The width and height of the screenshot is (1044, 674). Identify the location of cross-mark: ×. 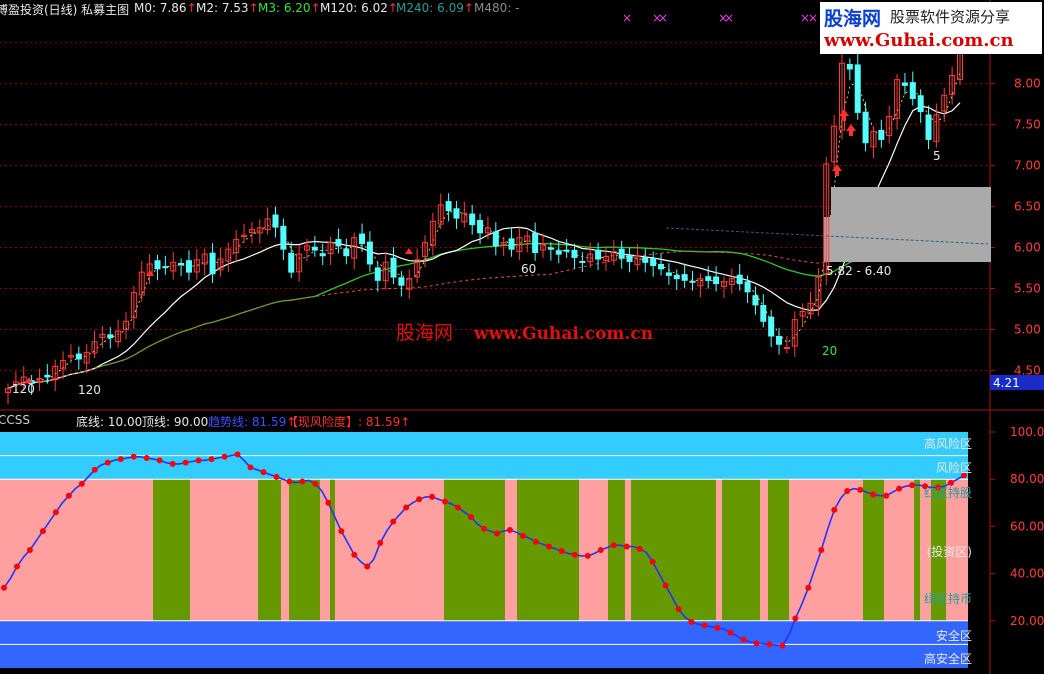
(813, 18).